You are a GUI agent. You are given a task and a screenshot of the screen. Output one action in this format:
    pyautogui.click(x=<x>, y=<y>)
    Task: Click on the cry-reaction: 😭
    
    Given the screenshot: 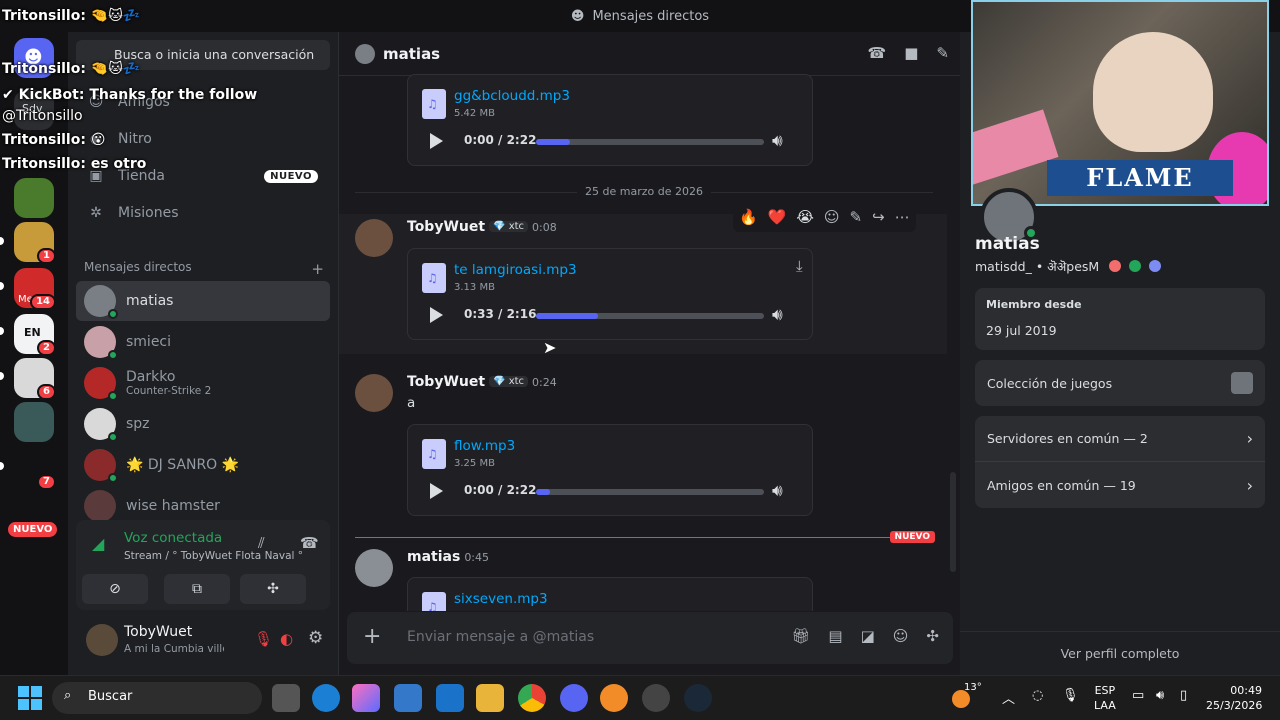 What is the action you would take?
    pyautogui.click(x=805, y=217)
    